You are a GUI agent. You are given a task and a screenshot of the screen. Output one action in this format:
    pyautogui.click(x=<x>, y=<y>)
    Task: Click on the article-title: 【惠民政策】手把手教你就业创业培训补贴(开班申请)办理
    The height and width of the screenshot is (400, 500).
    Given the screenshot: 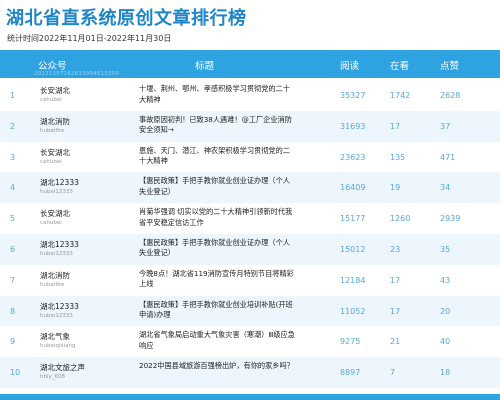 What is the action you would take?
    pyautogui.click(x=218, y=310)
    